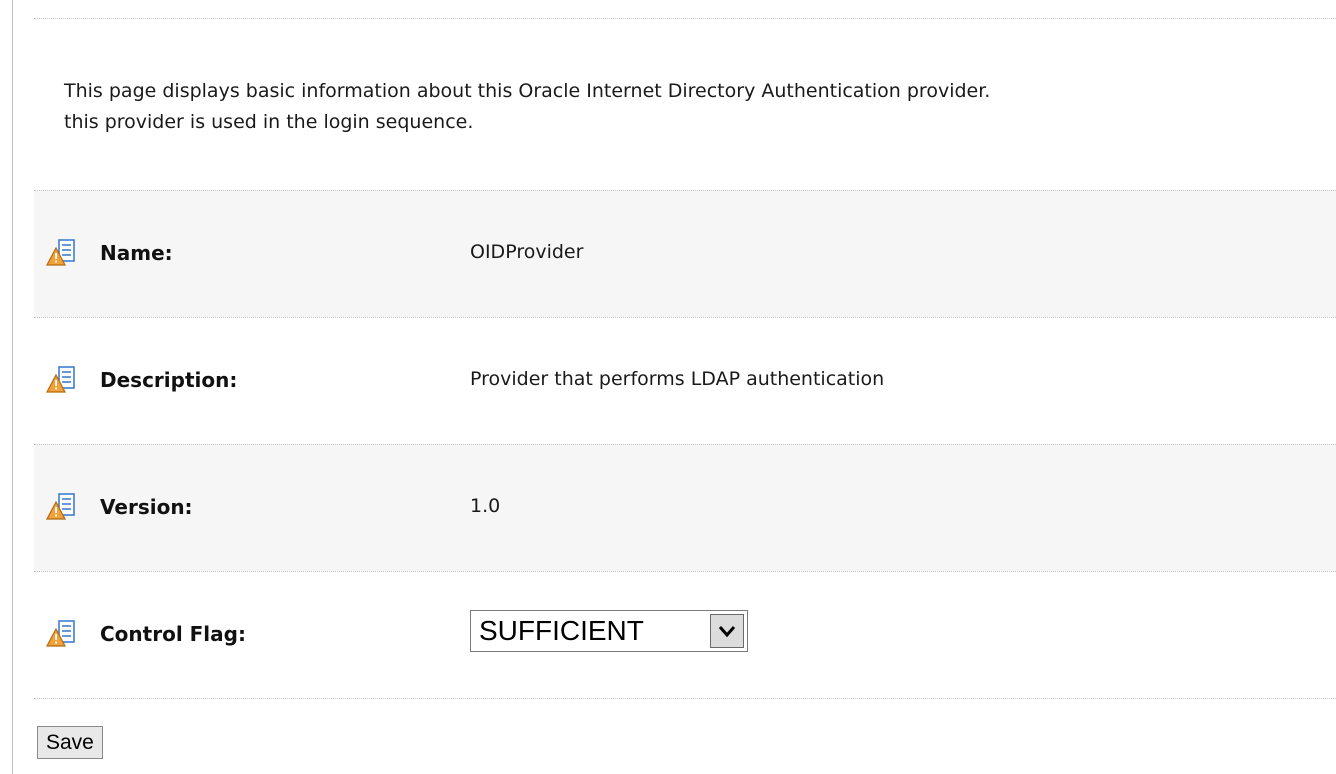 The width and height of the screenshot is (1336, 774). What do you see at coordinates (136, 253) in the screenshot?
I see `name-label: Name:` at bounding box center [136, 253].